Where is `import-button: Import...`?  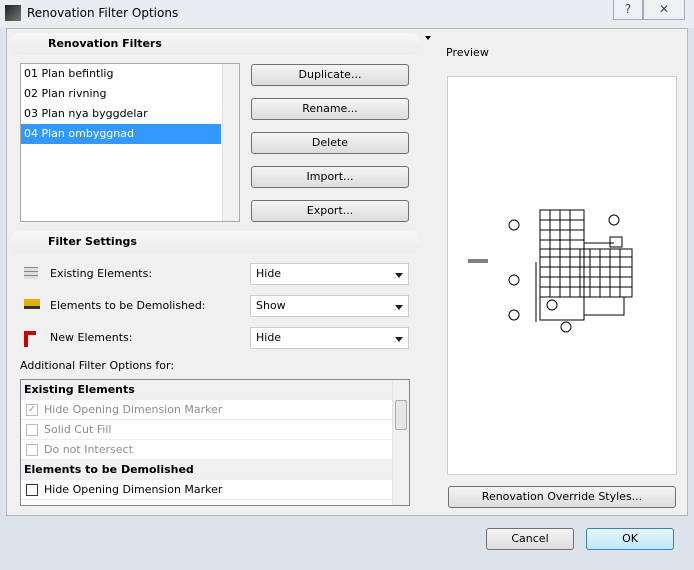
import-button: Import... is located at coordinates (330, 177).